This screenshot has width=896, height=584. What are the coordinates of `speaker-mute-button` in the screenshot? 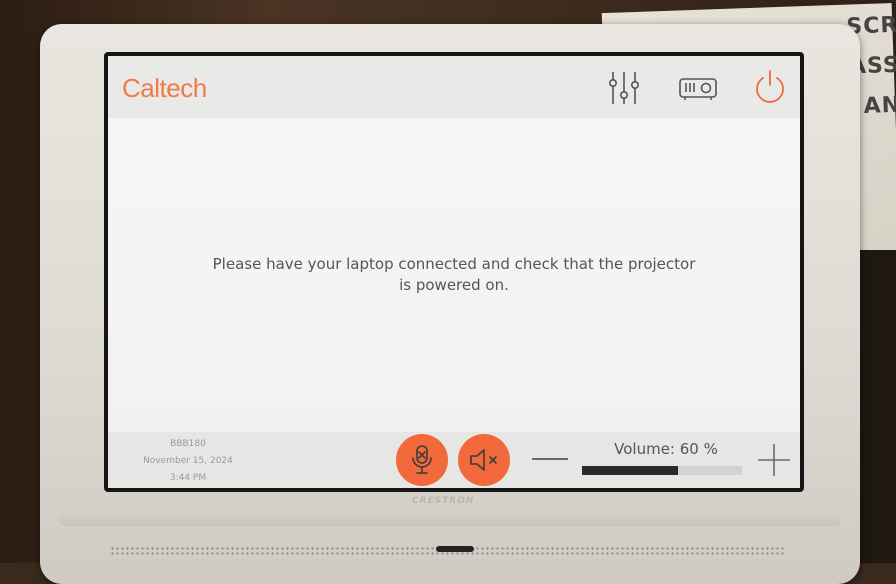 It's located at (484, 460).